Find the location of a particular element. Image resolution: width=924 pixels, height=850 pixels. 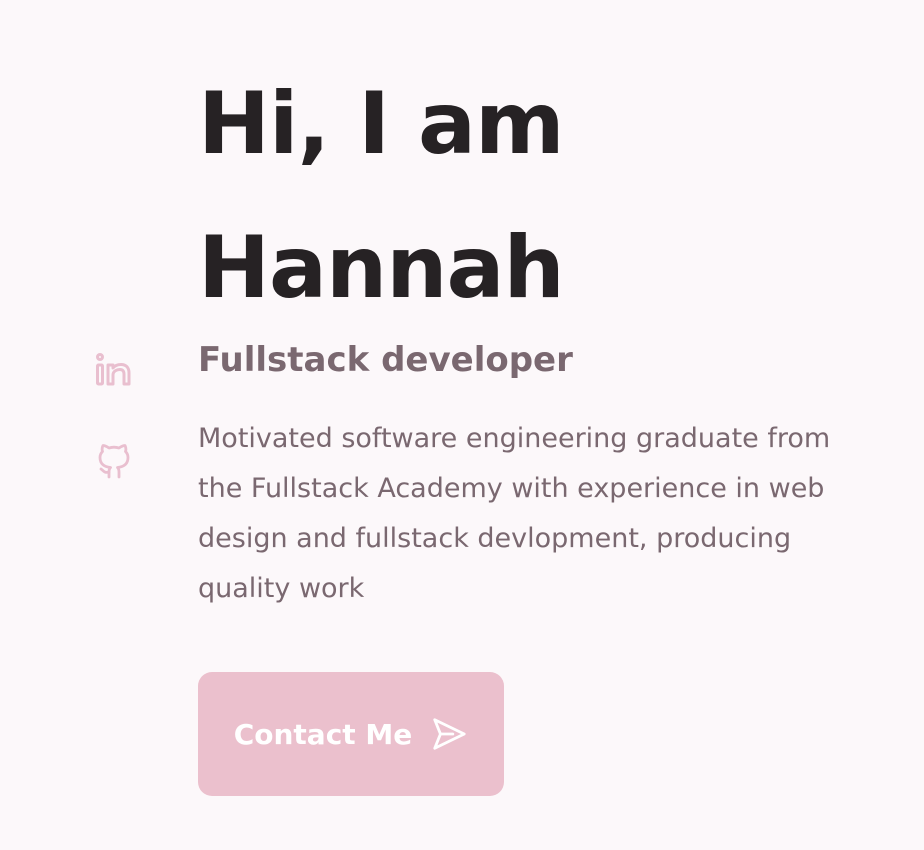

contact-me-button: Contact Me is located at coordinates (351, 734).